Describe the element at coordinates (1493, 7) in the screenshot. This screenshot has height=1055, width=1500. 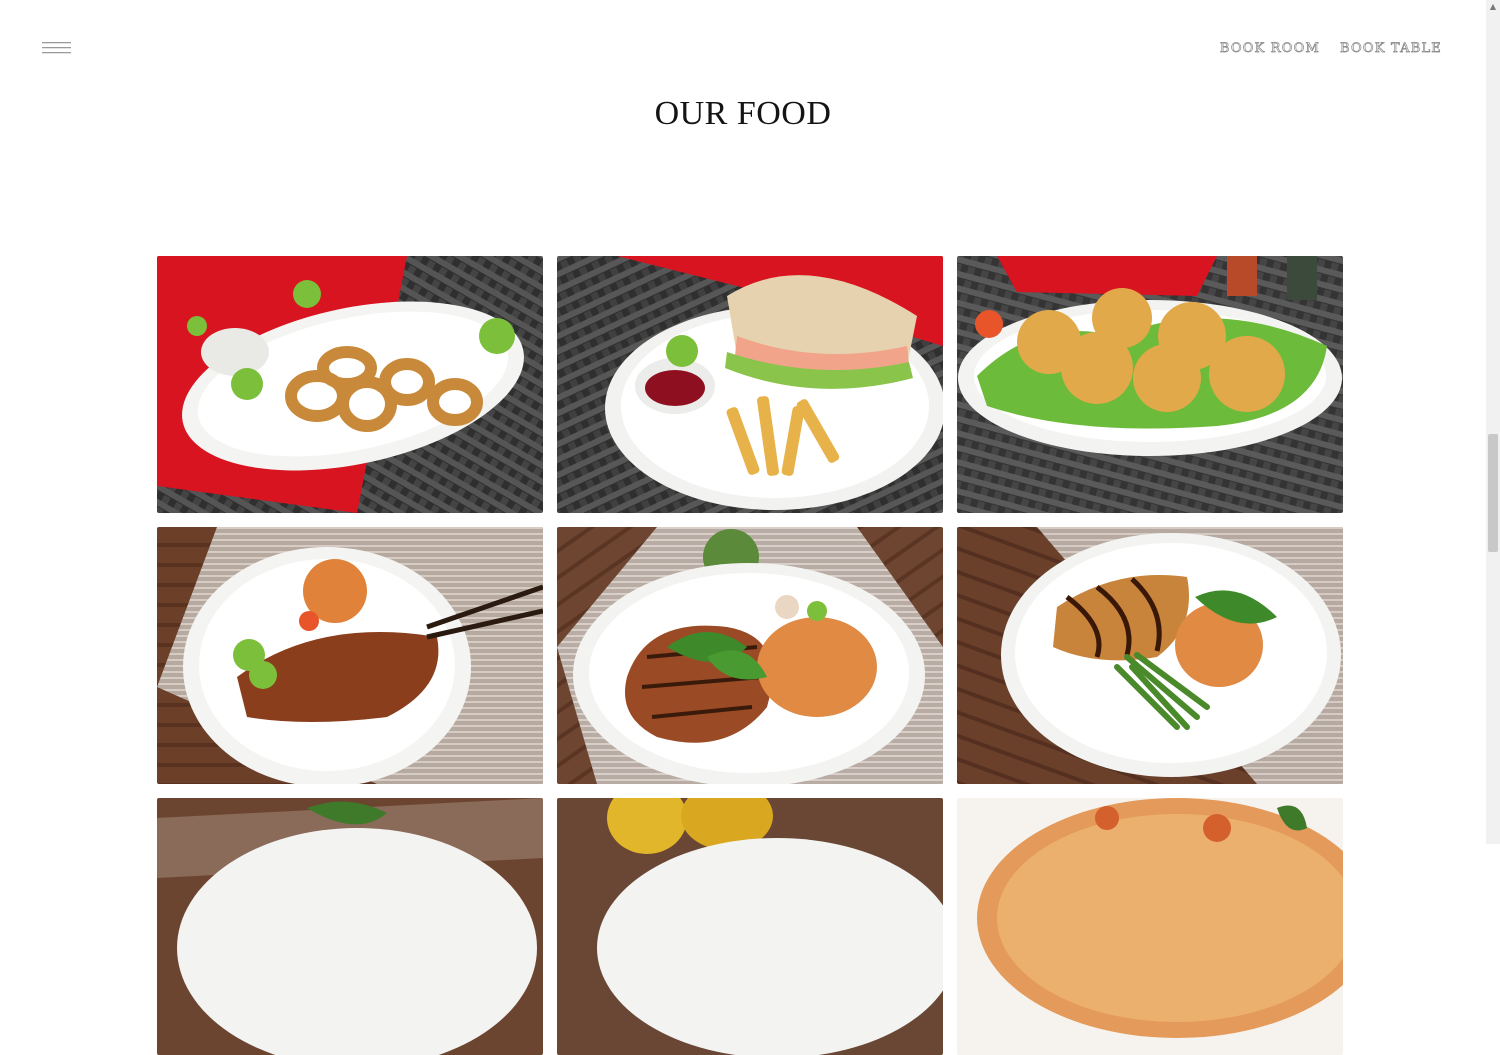
I see `scroll-up-arrow-icon: ▲` at that location.